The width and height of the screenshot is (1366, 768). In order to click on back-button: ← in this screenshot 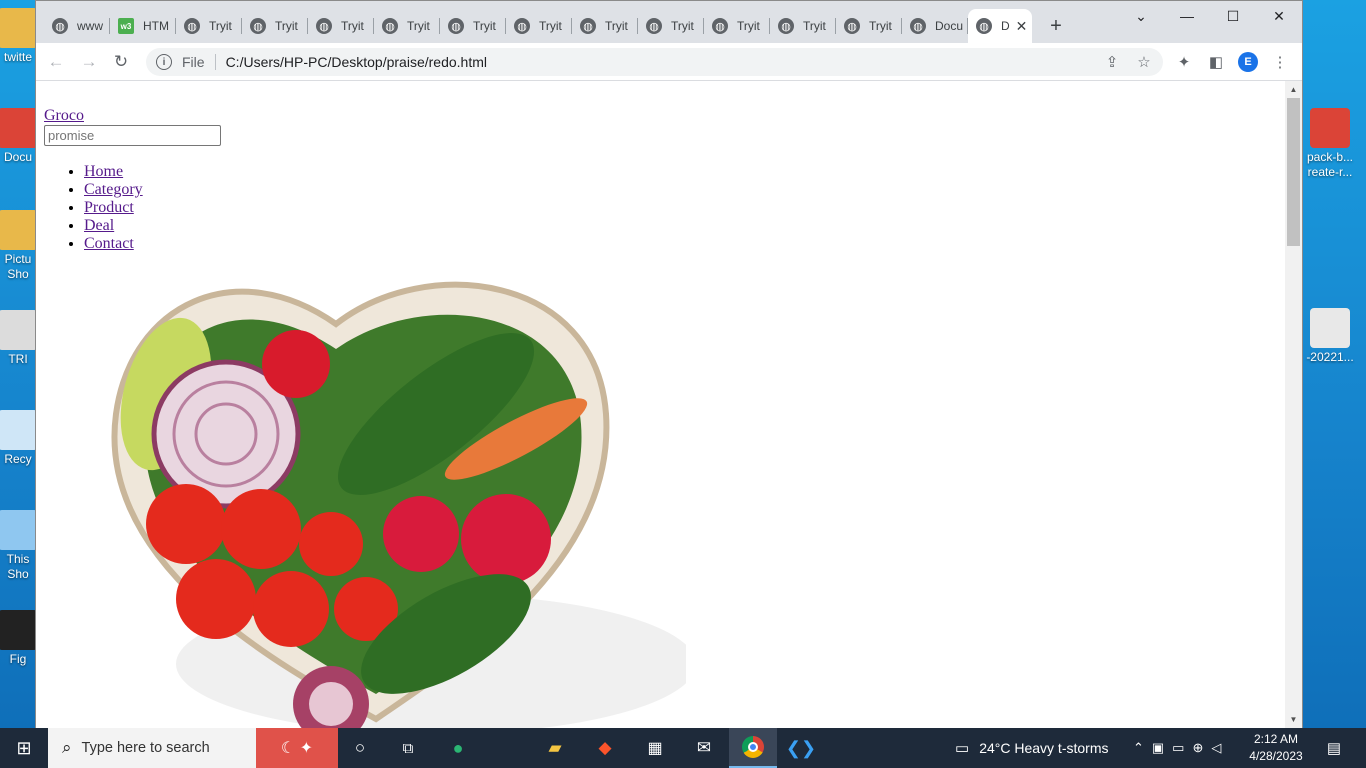, I will do `click(56, 62)`.